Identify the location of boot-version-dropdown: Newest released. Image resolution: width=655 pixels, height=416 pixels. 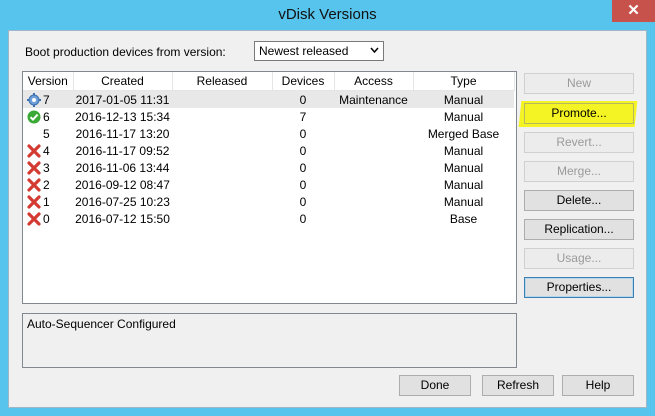
(319, 51).